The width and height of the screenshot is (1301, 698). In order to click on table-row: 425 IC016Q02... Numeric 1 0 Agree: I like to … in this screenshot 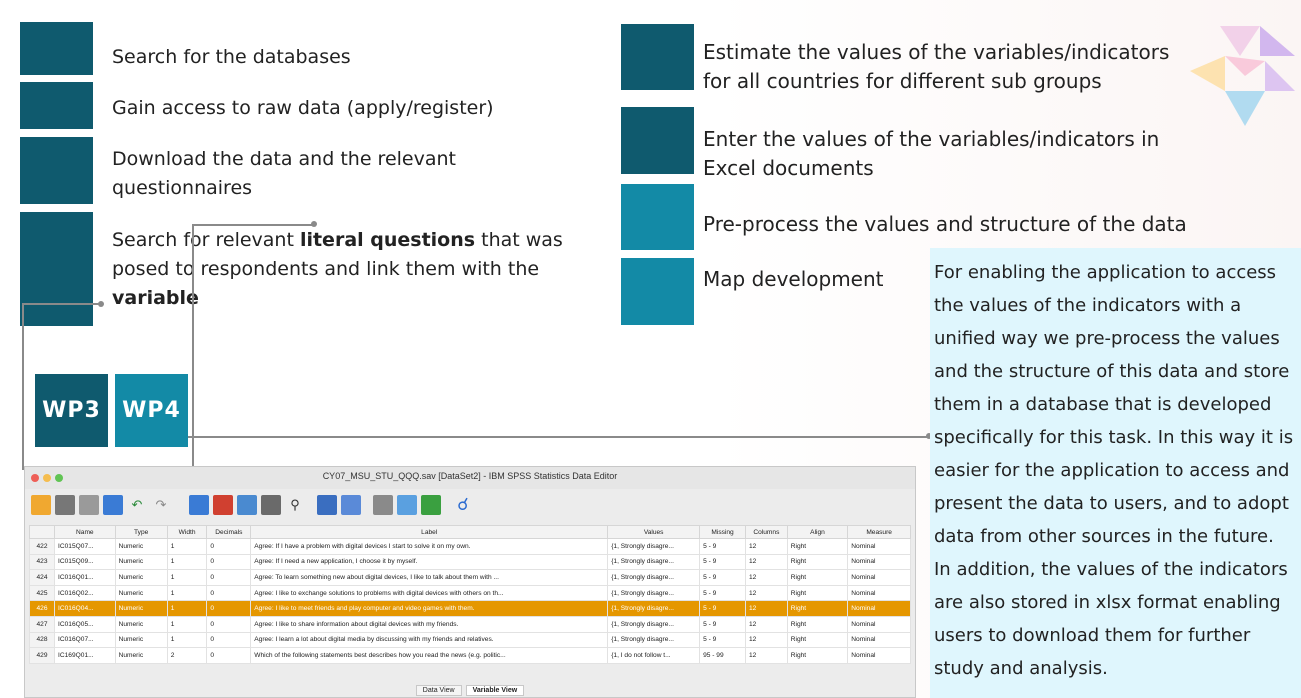, I will do `click(469, 593)`.